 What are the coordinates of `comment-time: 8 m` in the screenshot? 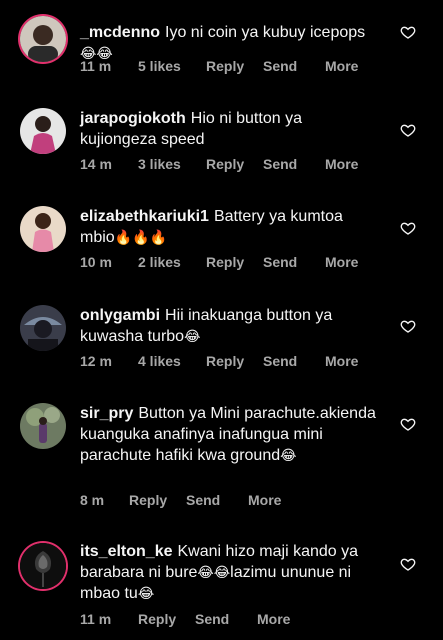 It's located at (92, 500).